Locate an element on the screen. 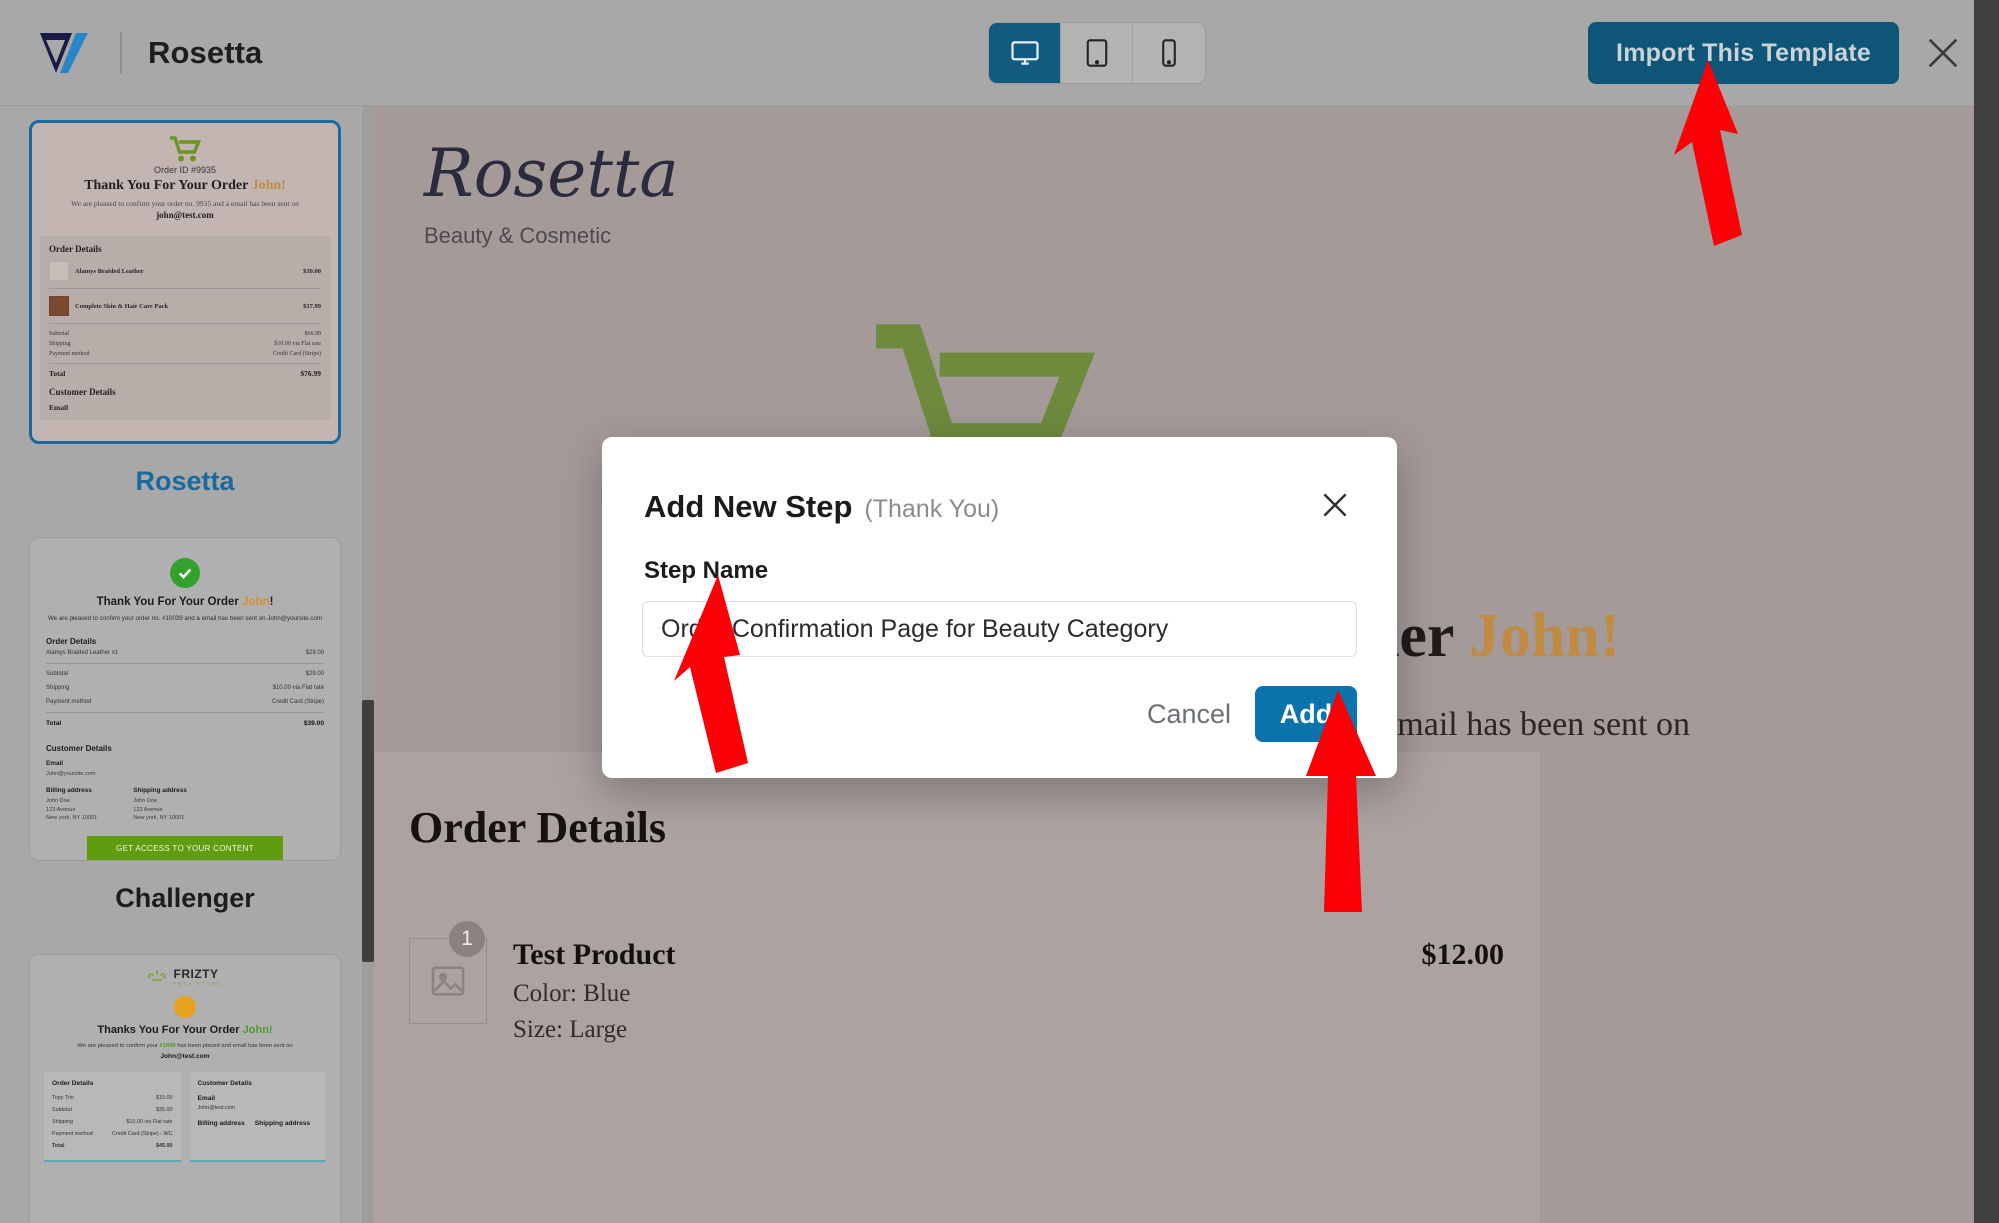 The height and width of the screenshot is (1223, 1999). step-name-input is located at coordinates (999, 629).